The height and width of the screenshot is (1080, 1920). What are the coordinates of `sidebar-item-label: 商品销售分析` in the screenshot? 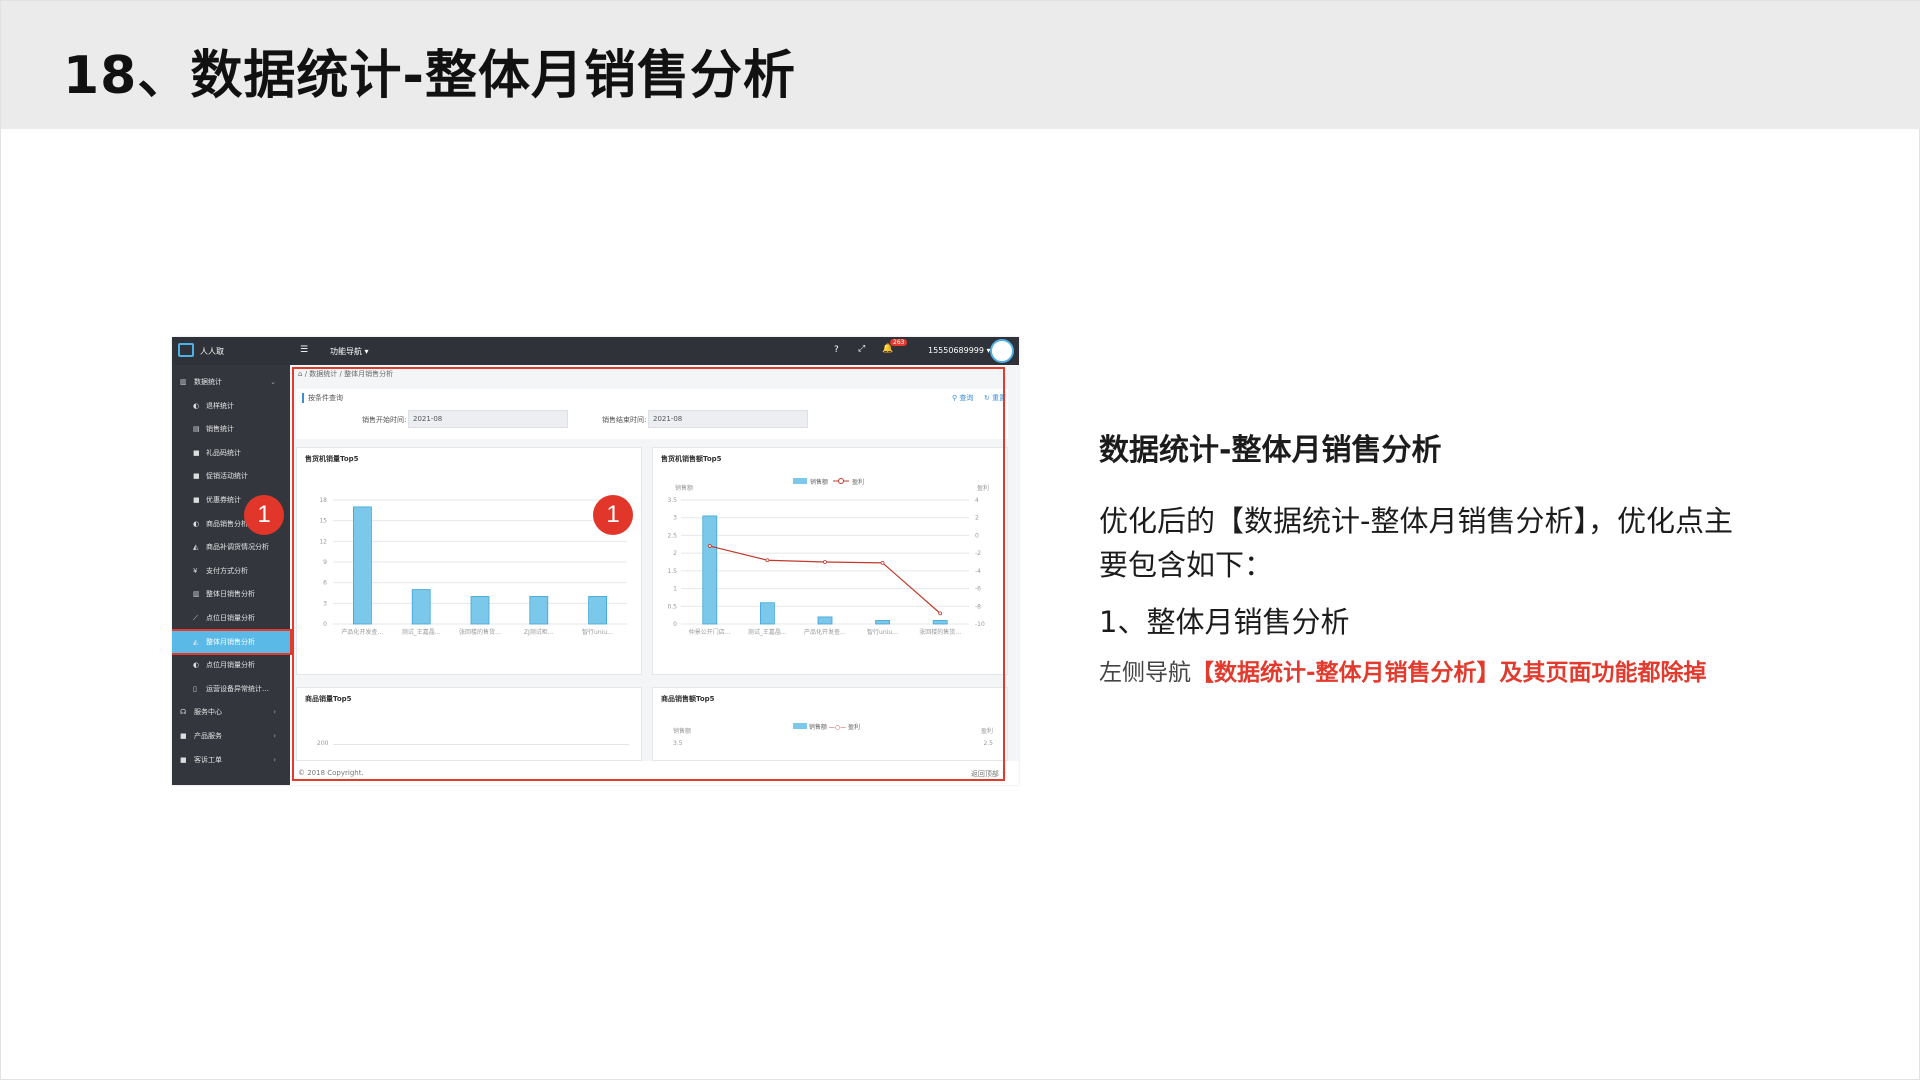 It's located at (227, 523).